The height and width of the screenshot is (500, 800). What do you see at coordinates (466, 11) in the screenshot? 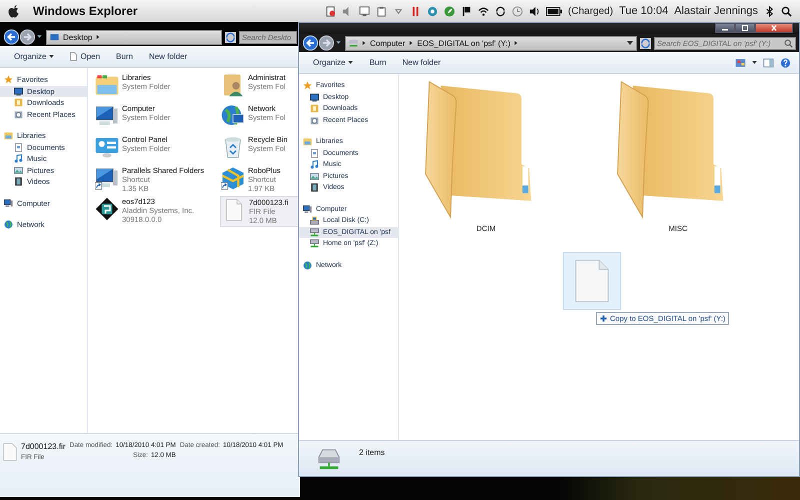
I see `flag-icon` at bounding box center [466, 11].